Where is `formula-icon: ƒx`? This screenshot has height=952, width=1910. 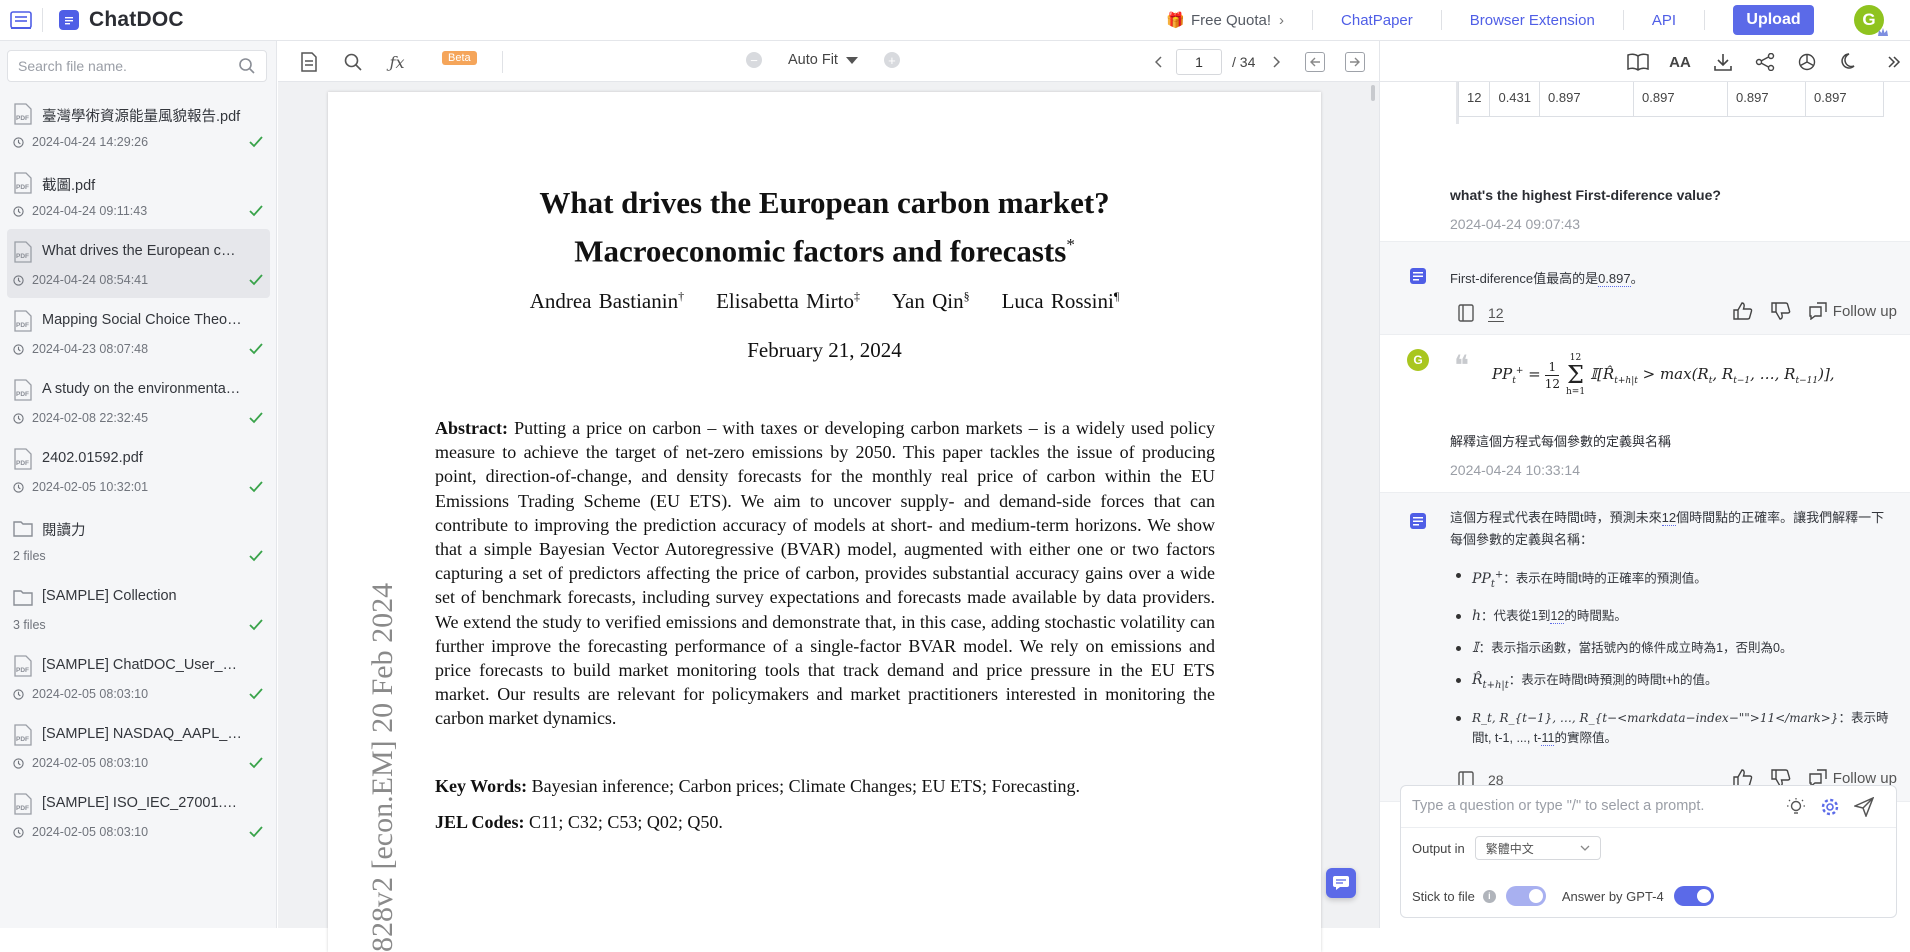
formula-icon: ƒx is located at coordinates (397, 62).